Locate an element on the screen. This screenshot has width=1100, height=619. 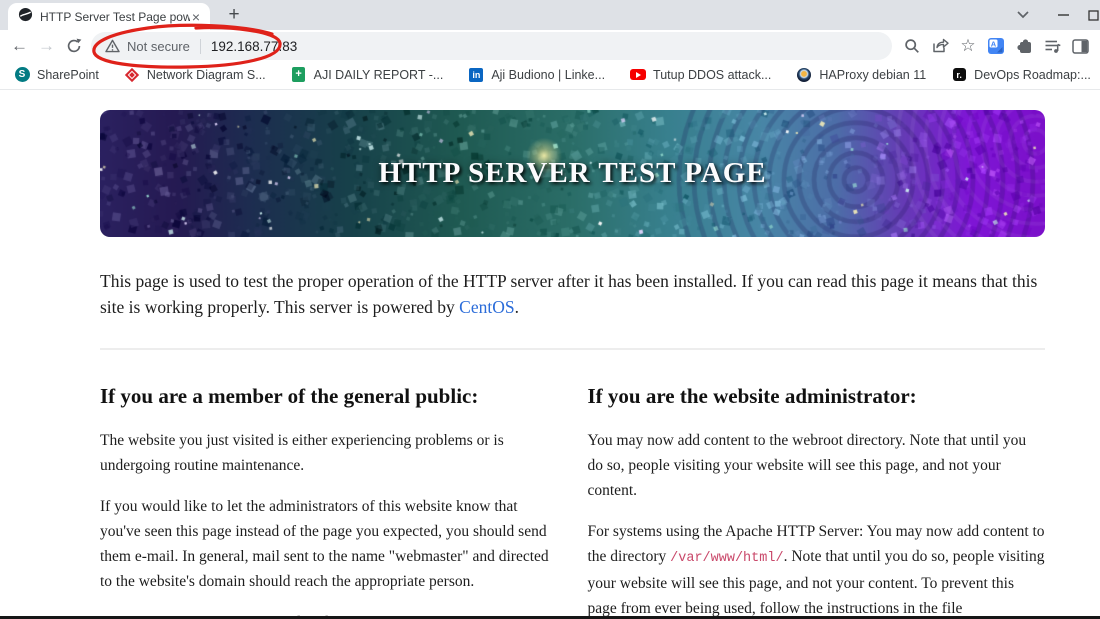
star-icon: ☆ is located at coordinates (968, 45).